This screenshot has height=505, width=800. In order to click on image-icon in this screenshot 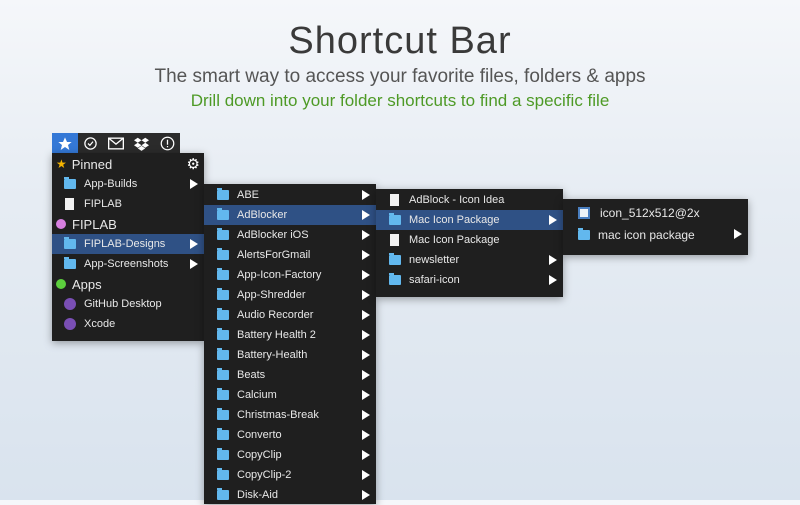, I will do `click(584, 213)`.